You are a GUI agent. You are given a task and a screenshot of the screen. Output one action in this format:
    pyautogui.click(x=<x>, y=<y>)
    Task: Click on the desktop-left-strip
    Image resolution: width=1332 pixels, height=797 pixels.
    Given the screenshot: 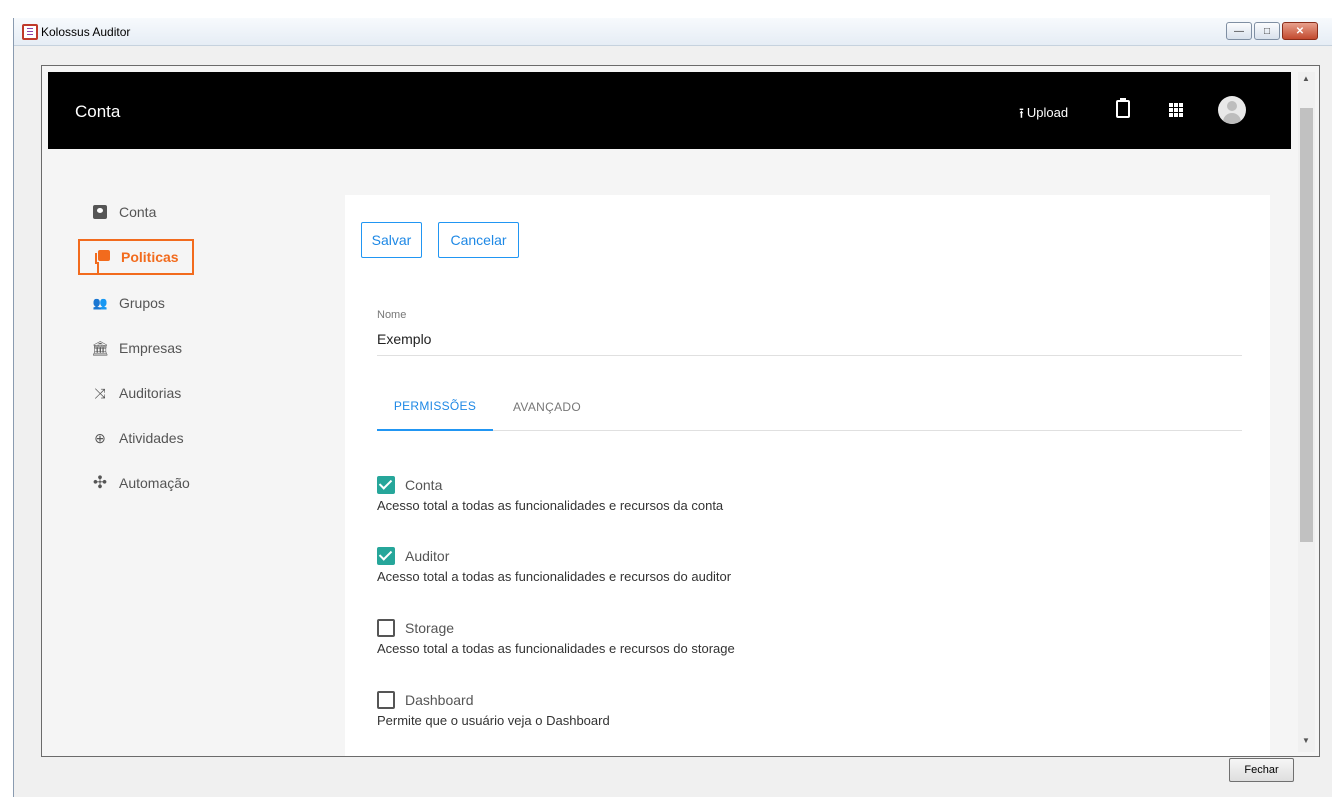 What is the action you would take?
    pyautogui.click(x=3, y=398)
    